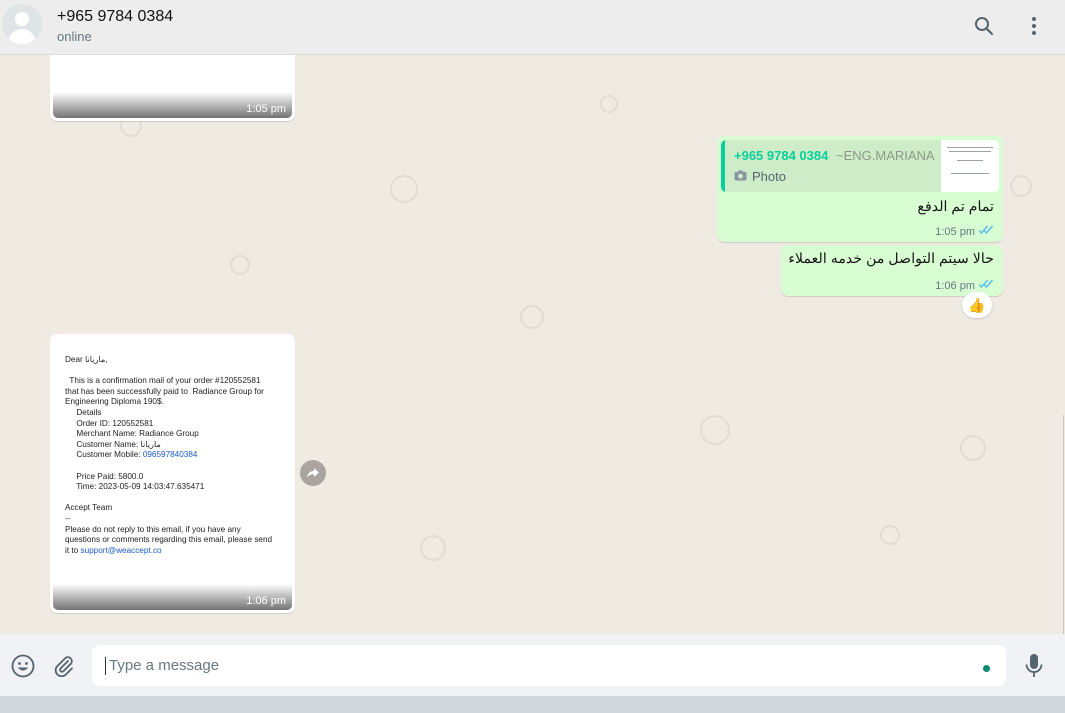  I want to click on contact-avatar, so click(22, 24).